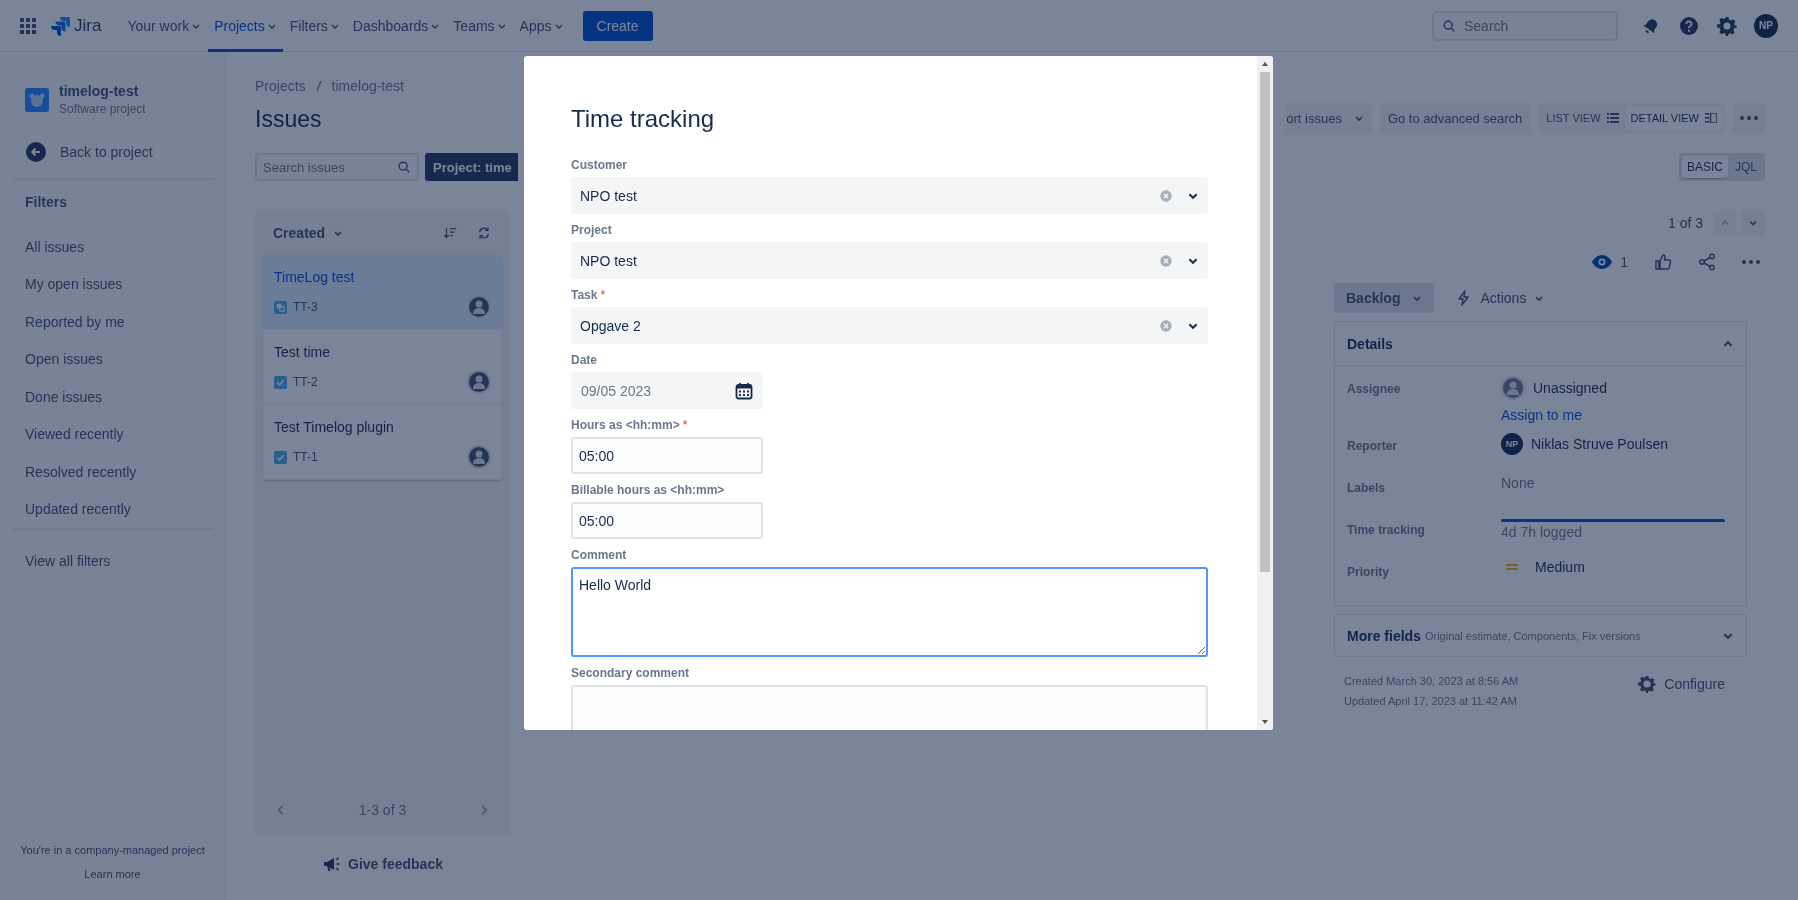  I want to click on breadcrumb-separator-icon, so click(318, 86).